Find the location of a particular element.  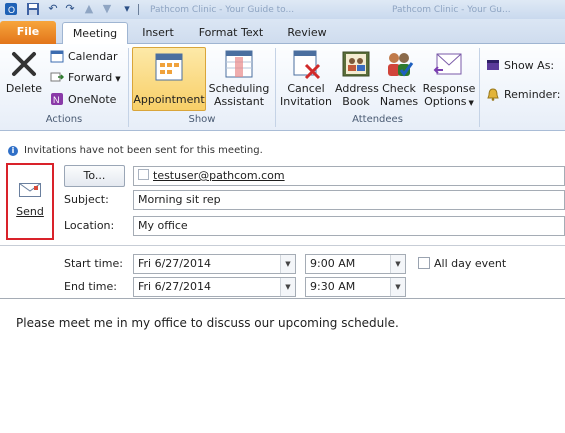

start-time-value: 9:00 AM is located at coordinates (333, 263).